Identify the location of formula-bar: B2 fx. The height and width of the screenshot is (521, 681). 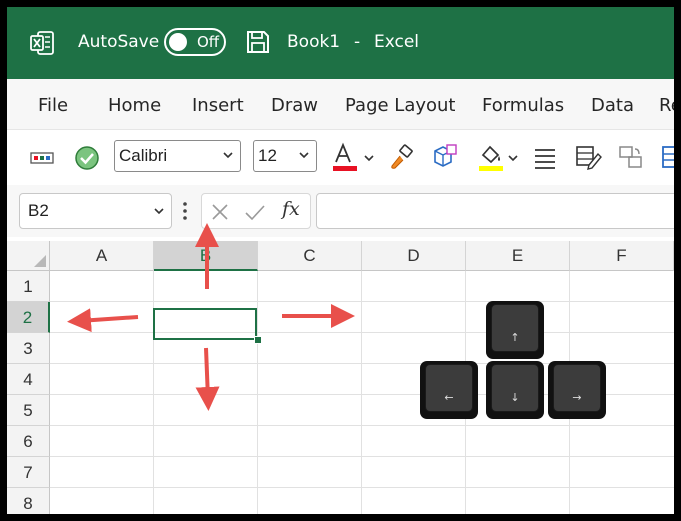
(340, 211).